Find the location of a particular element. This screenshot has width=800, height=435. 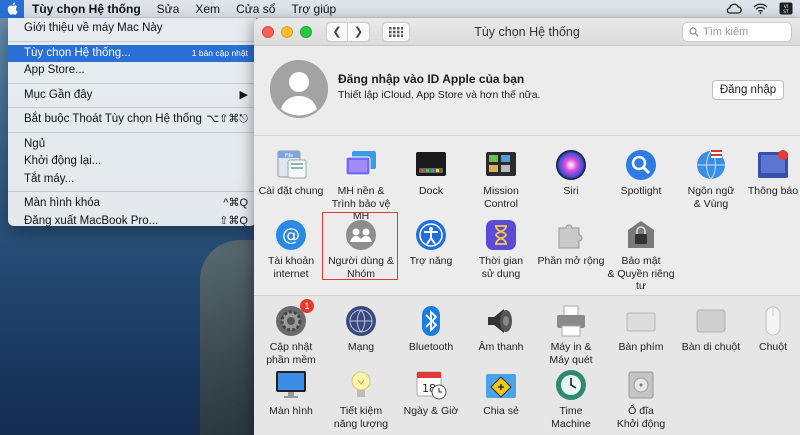

input-source-icon: VI ST is located at coordinates (786, 8).